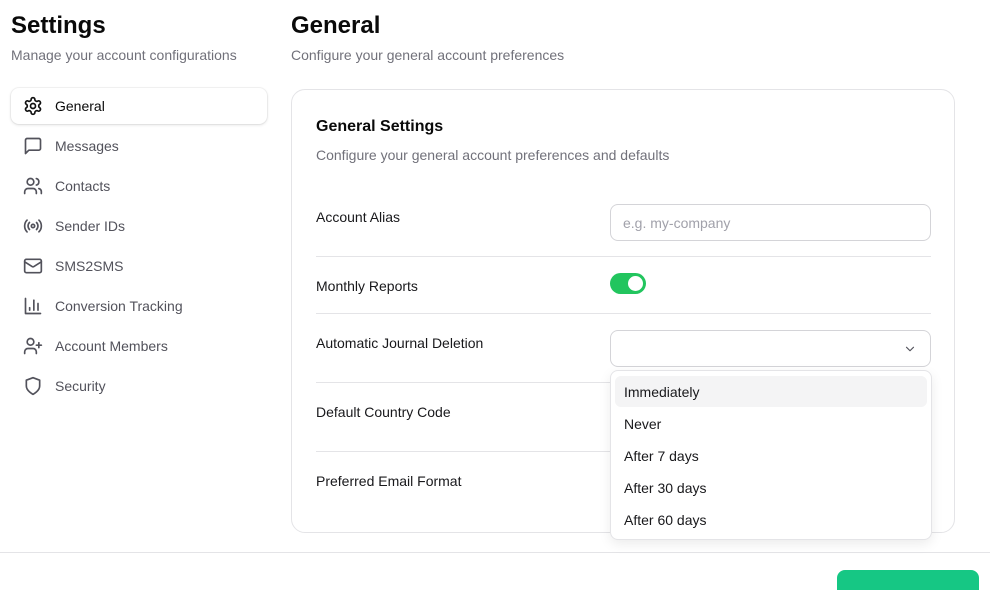 Image resolution: width=990 pixels, height=590 pixels. Describe the element at coordinates (336, 25) in the screenshot. I see `page-title: General` at that location.